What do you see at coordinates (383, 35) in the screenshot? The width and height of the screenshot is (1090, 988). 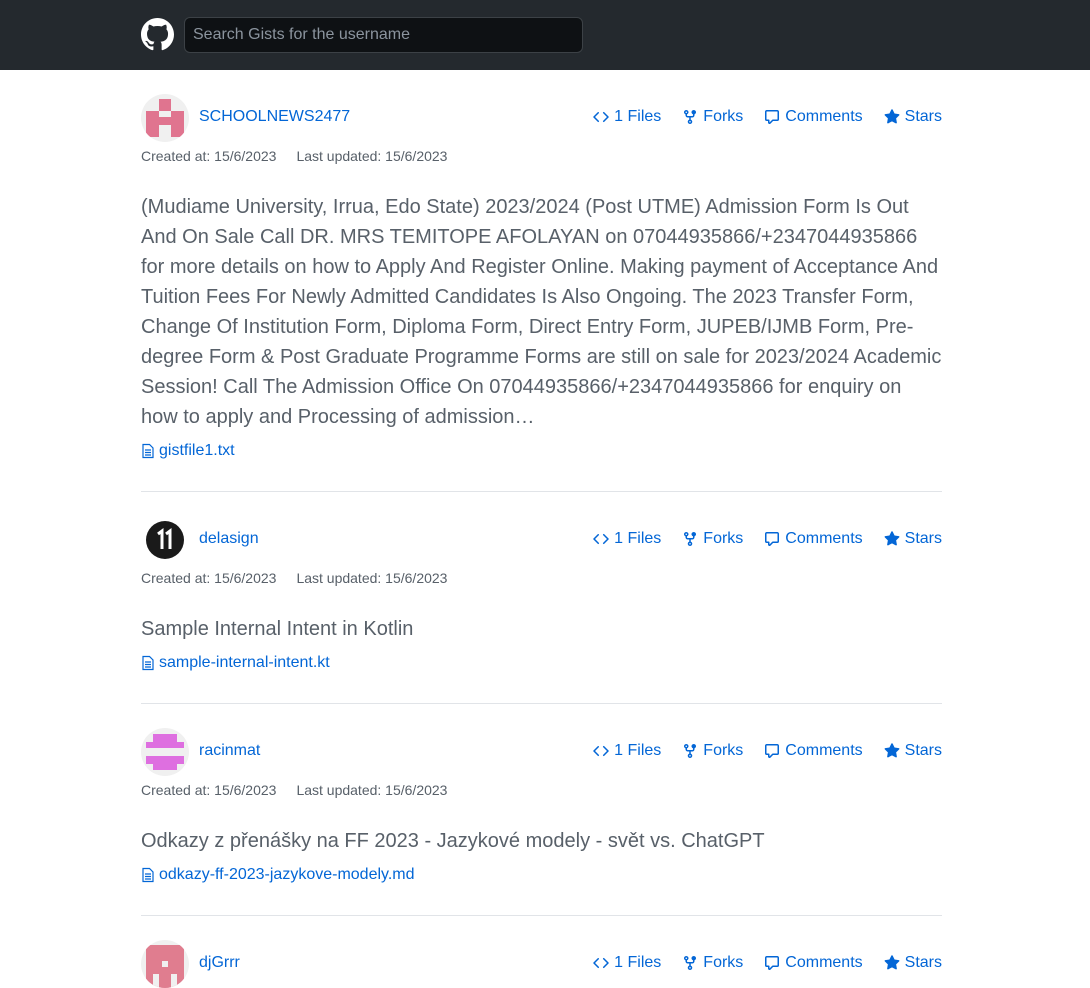 I see `search-input` at bounding box center [383, 35].